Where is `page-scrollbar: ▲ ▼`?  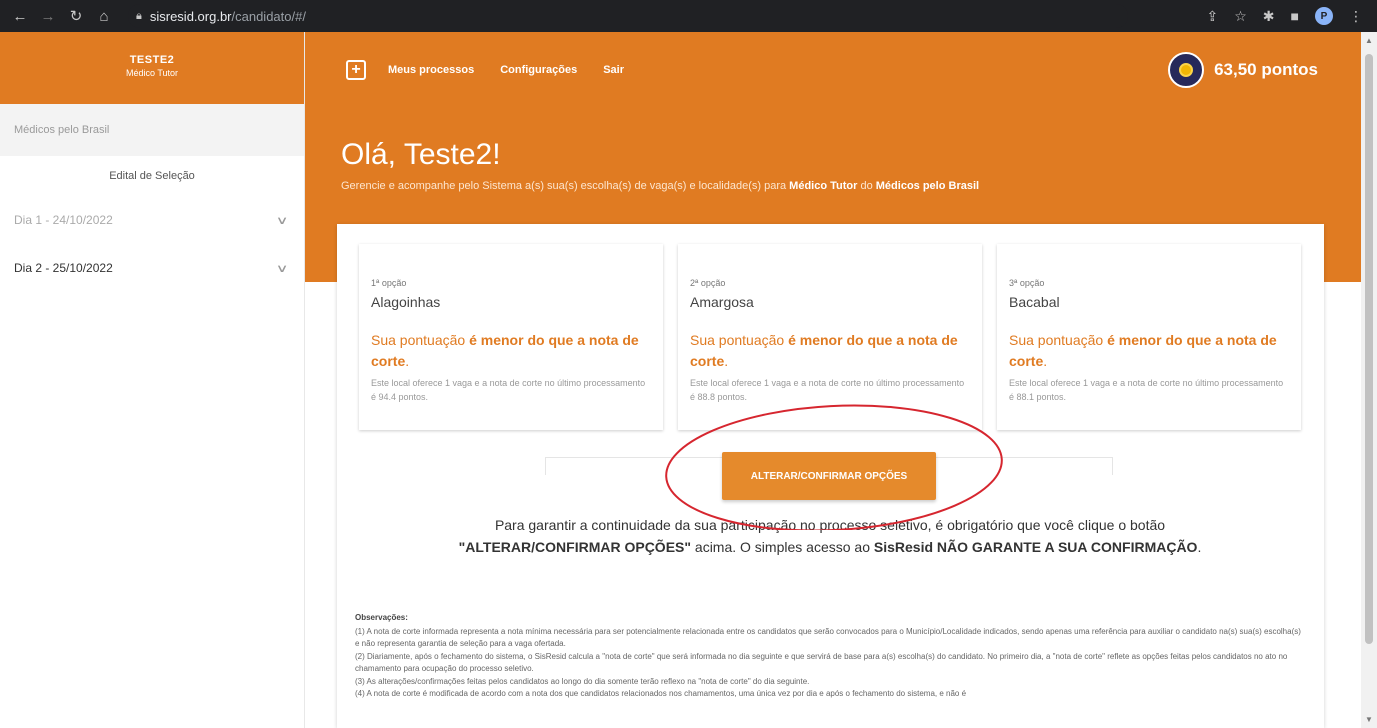
page-scrollbar: ▲ ▼ is located at coordinates (1369, 380).